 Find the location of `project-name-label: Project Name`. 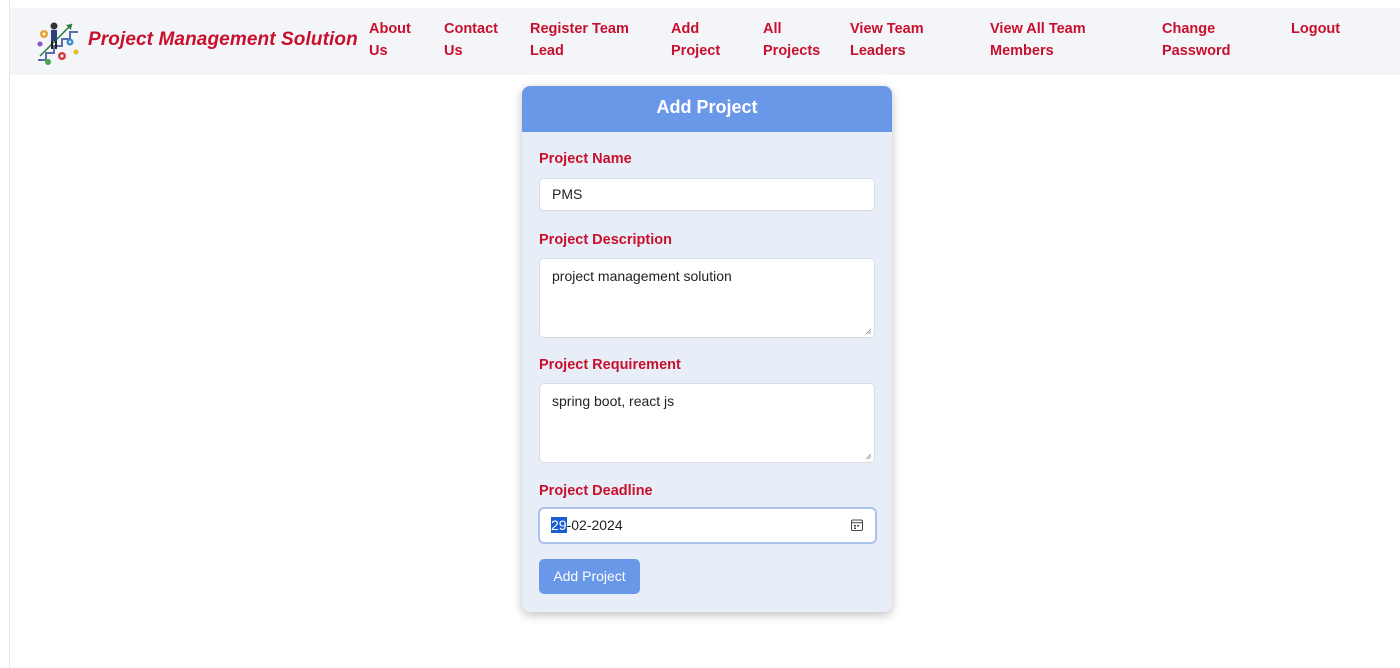

project-name-label: Project Name is located at coordinates (585, 159).